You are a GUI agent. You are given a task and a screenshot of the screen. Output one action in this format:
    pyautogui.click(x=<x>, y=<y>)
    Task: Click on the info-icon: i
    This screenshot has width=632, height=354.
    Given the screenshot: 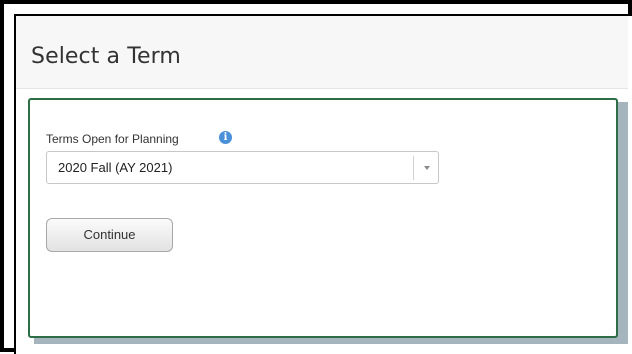 What is the action you would take?
    pyautogui.click(x=225, y=137)
    